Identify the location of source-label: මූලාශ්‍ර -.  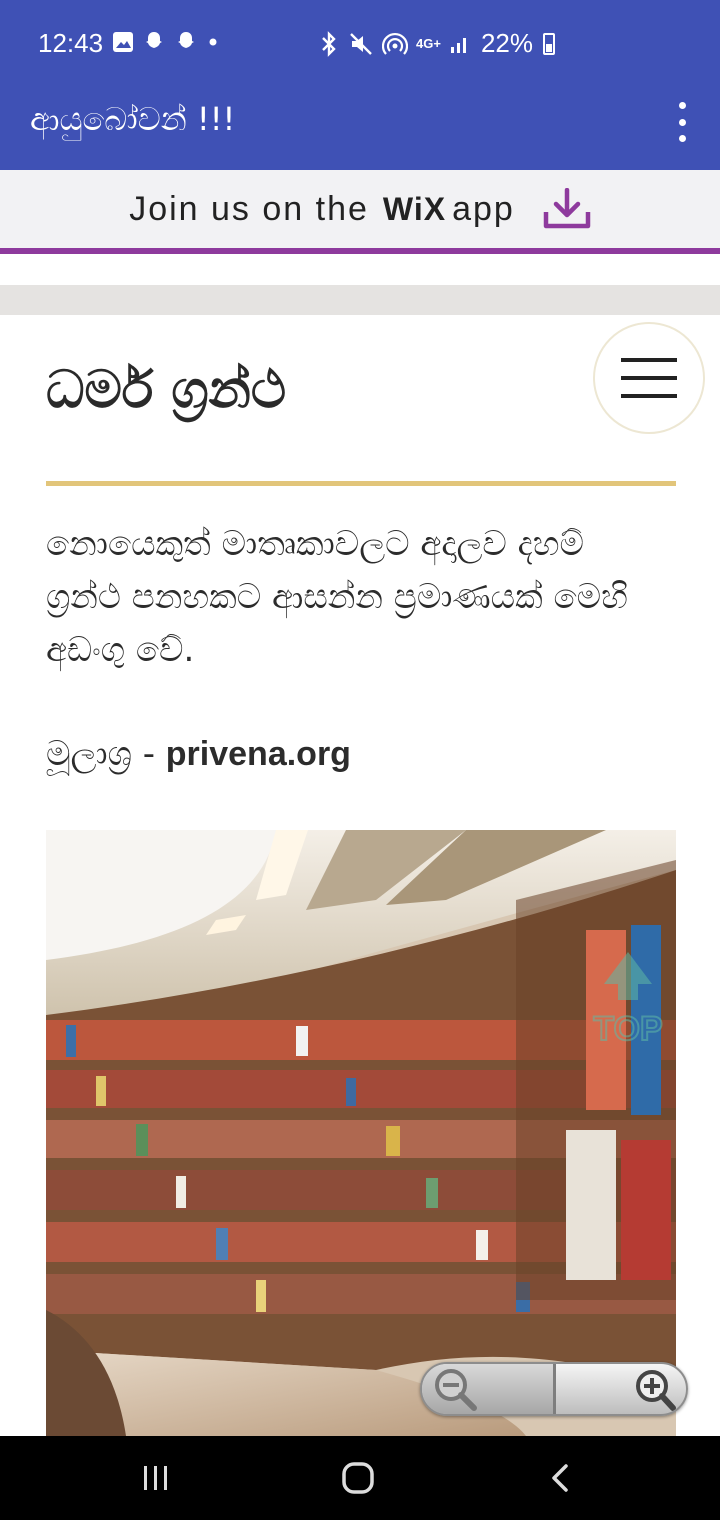
(106, 754).